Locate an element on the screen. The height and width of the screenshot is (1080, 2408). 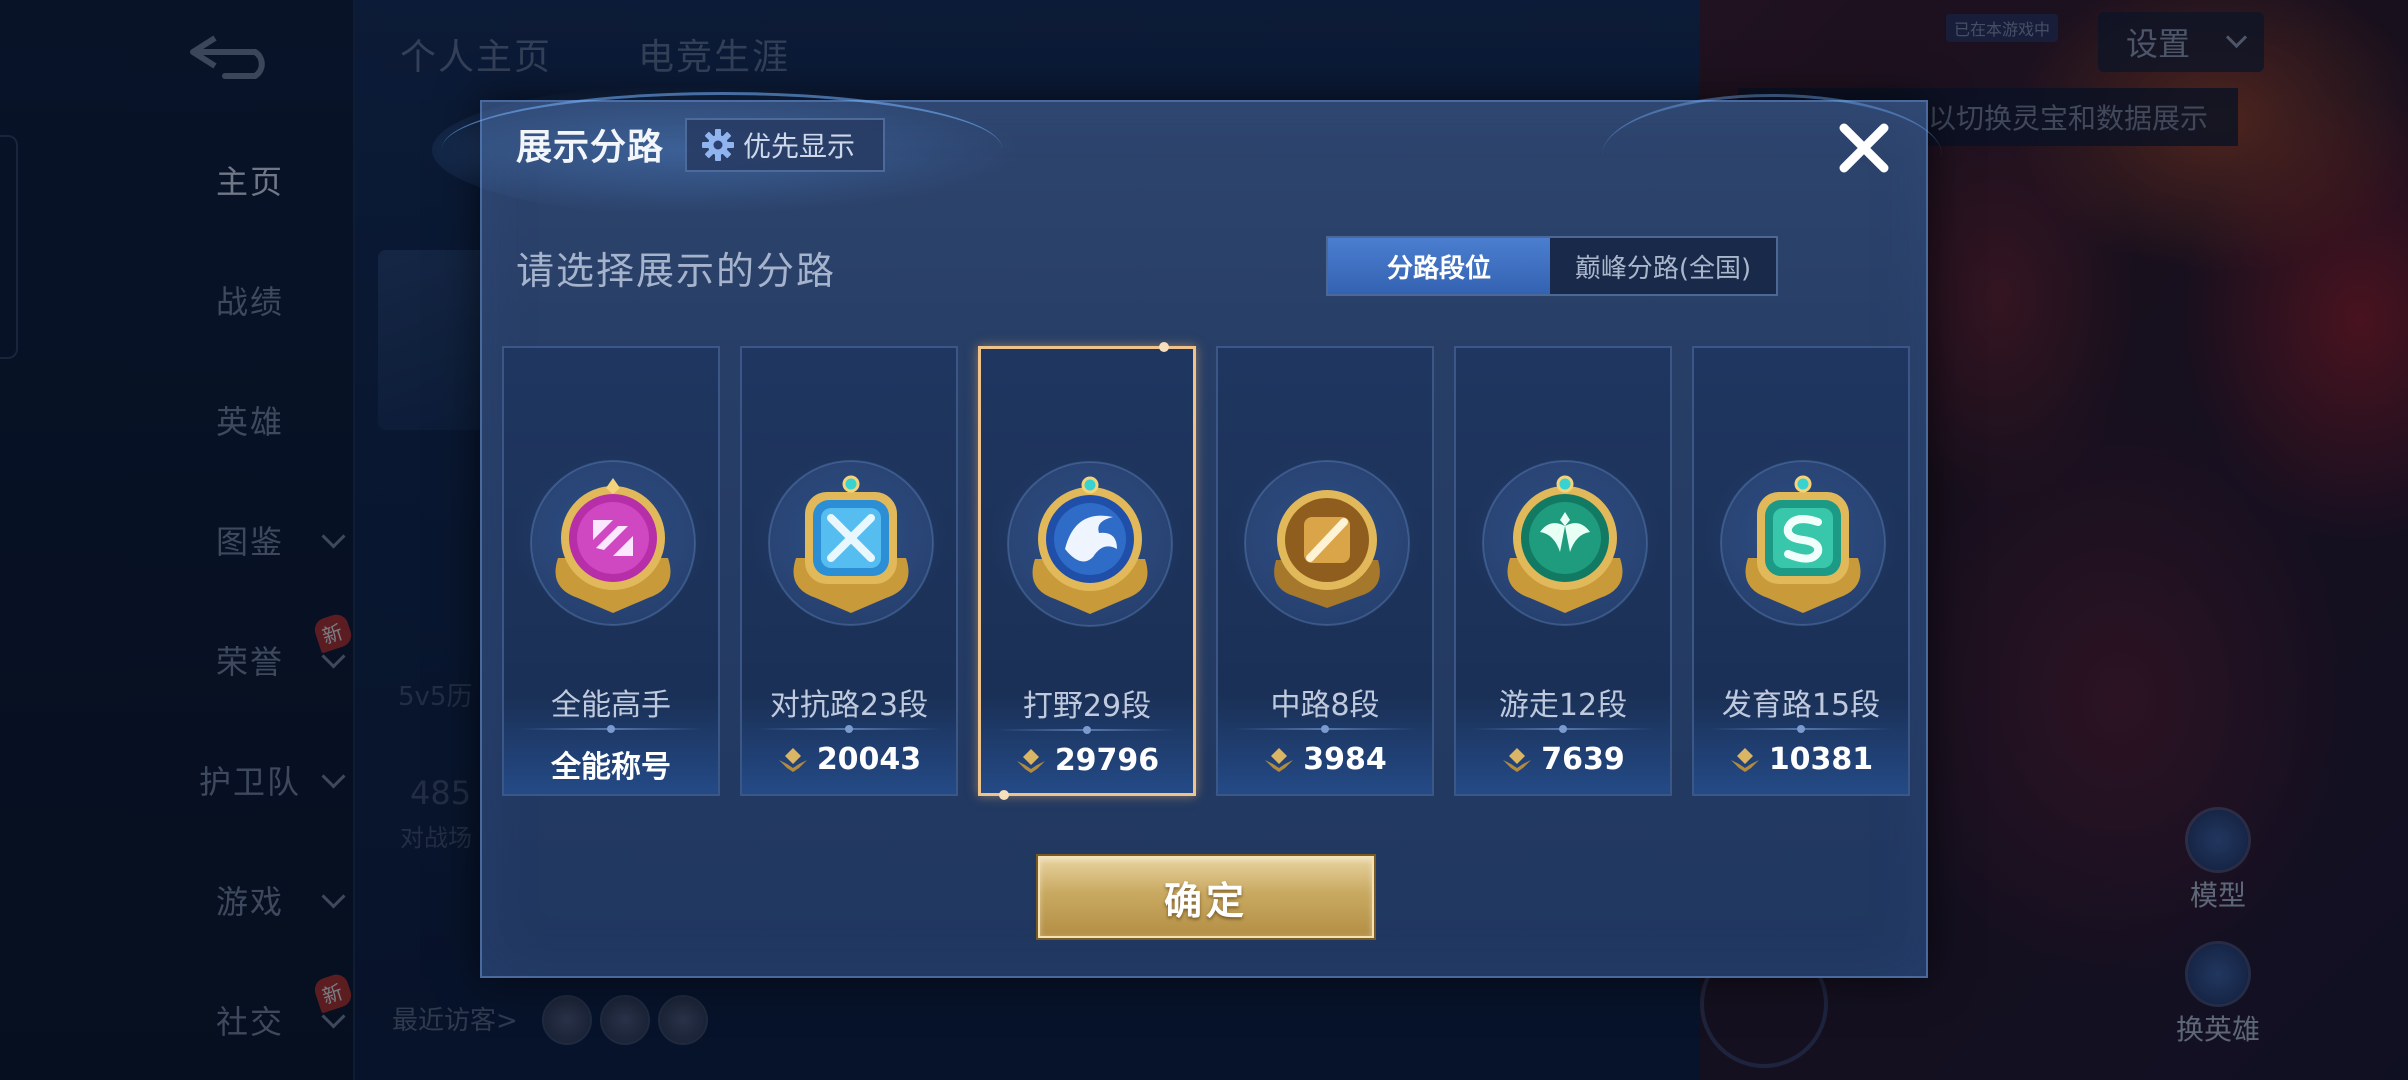
priority-display-button: 优先显示 is located at coordinates (785, 145).